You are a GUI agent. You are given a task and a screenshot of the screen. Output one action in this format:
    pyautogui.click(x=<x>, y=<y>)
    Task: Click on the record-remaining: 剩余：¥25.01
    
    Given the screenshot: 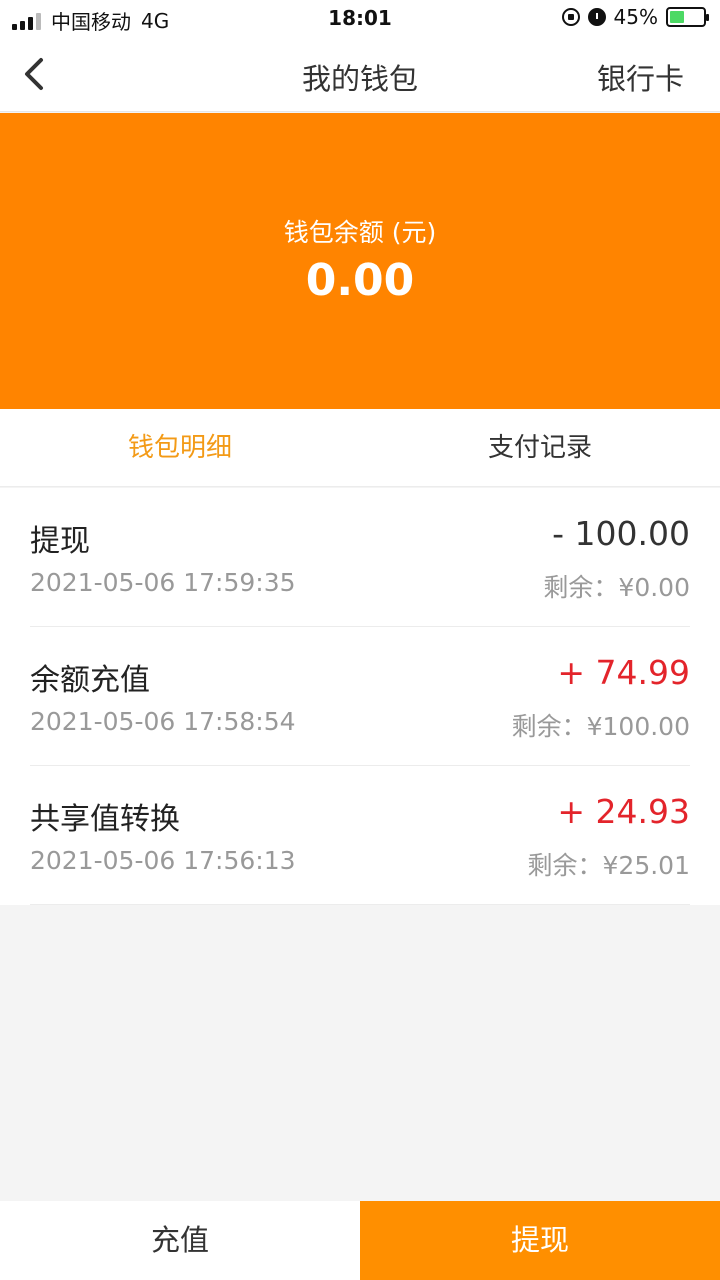 What is the action you would take?
    pyautogui.click(x=608, y=865)
    